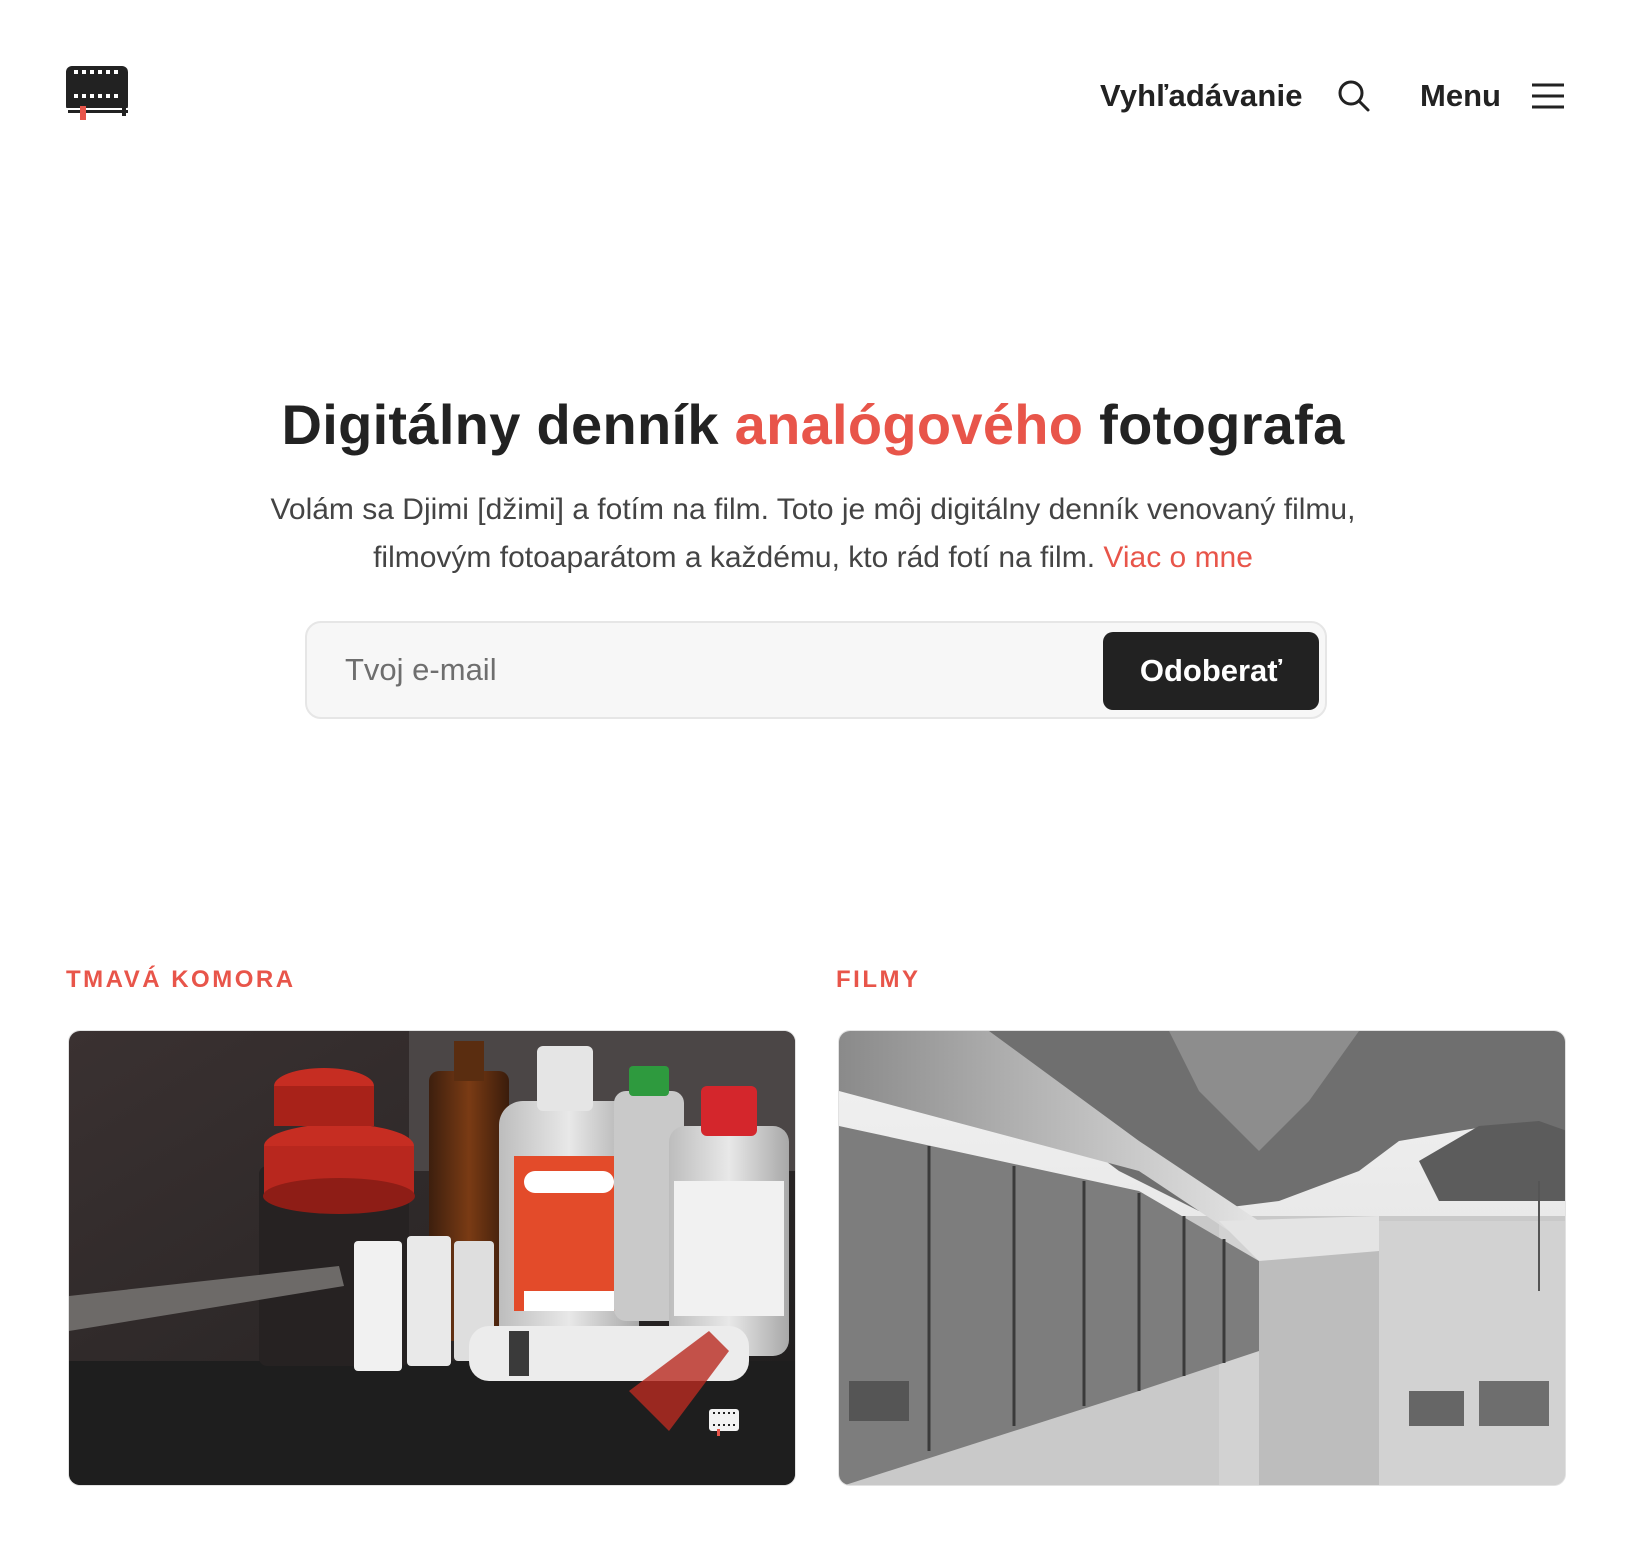  I want to click on newsletter-form: Odoberať, so click(816, 670).